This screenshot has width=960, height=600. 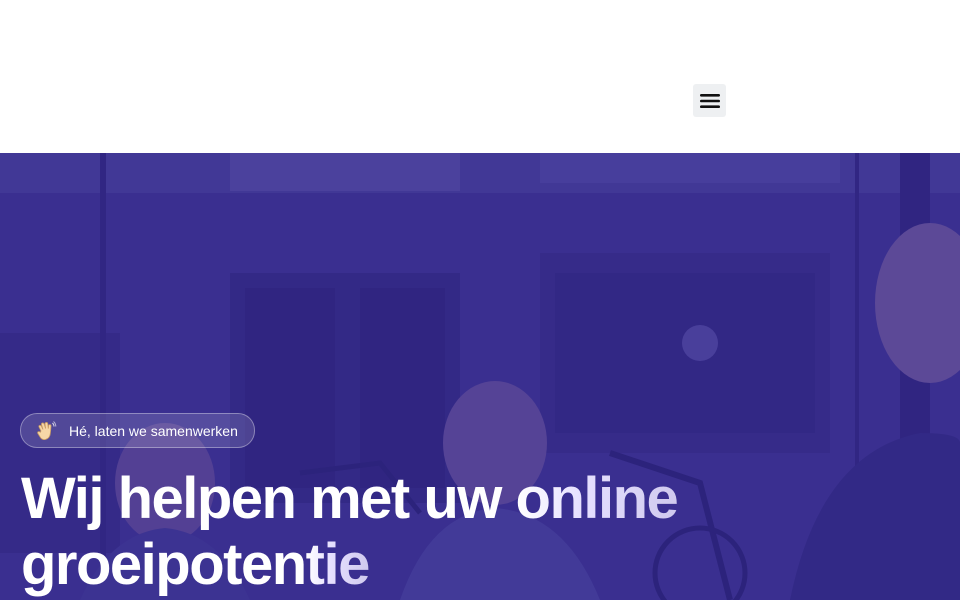 What do you see at coordinates (164, 564) in the screenshot?
I see `headline-text-part: groeipoten` at bounding box center [164, 564].